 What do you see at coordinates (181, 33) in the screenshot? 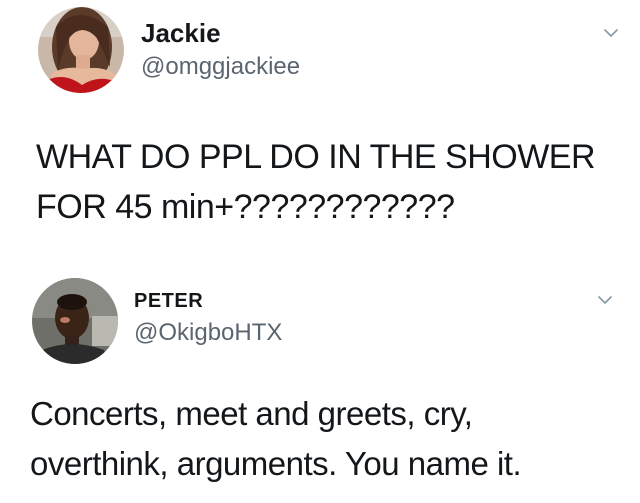
I see `display-name: Jackie` at bounding box center [181, 33].